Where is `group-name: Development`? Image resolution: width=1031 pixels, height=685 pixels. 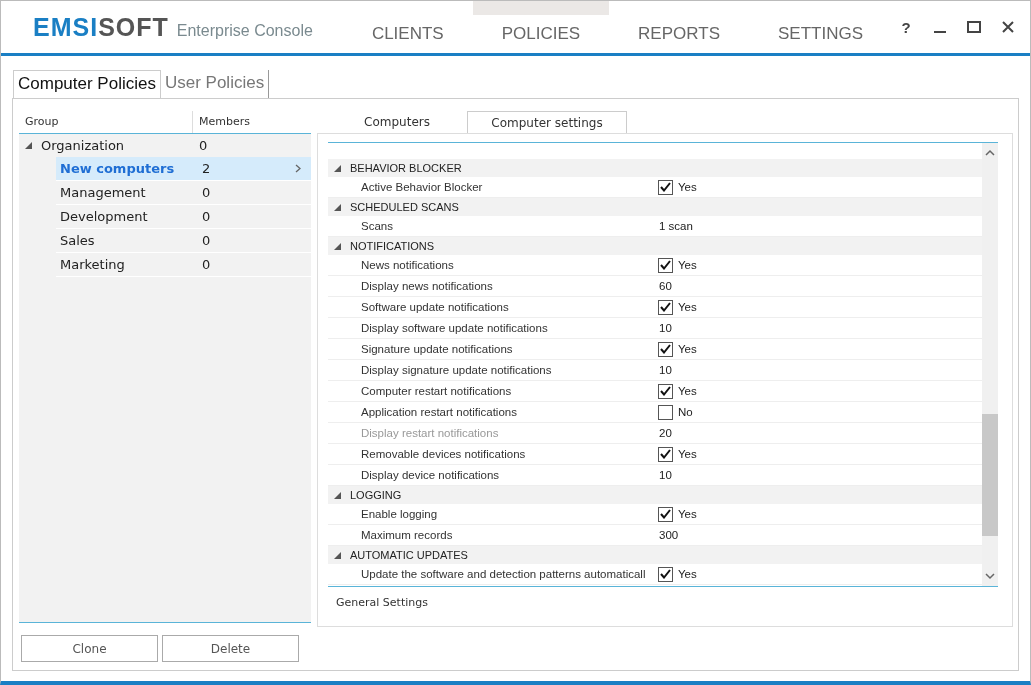
group-name: Development is located at coordinates (104, 216).